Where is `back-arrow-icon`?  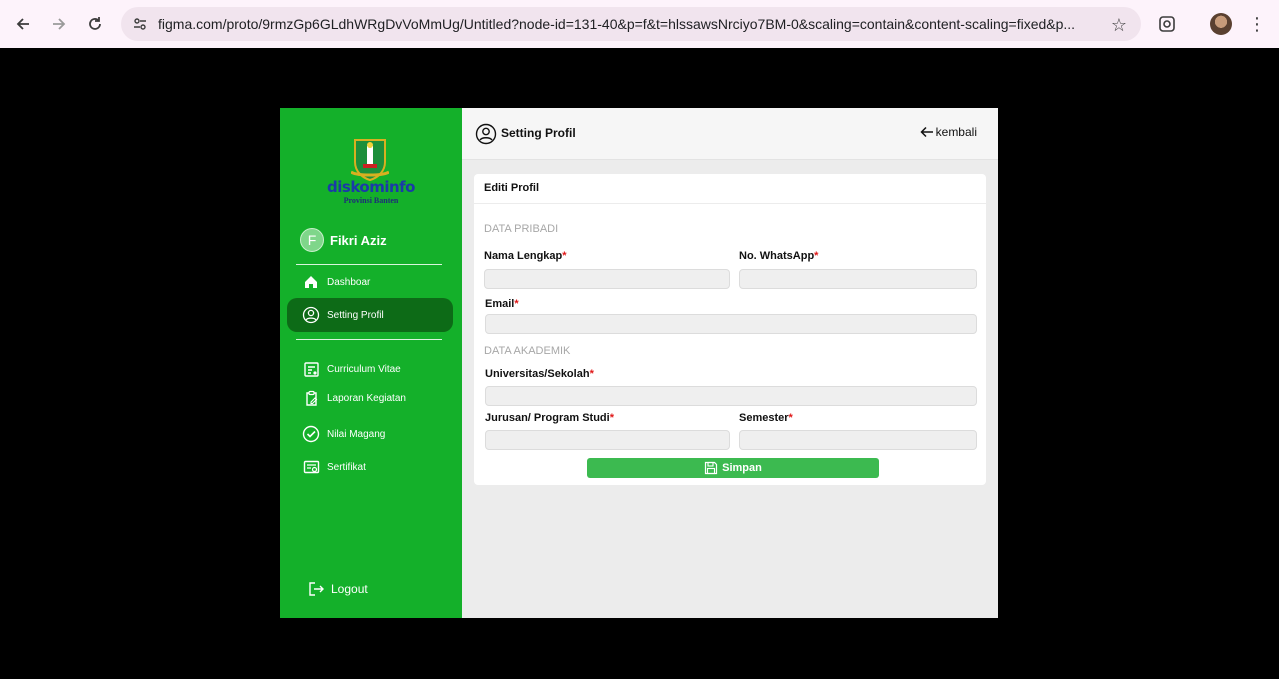 back-arrow-icon is located at coordinates (23, 24).